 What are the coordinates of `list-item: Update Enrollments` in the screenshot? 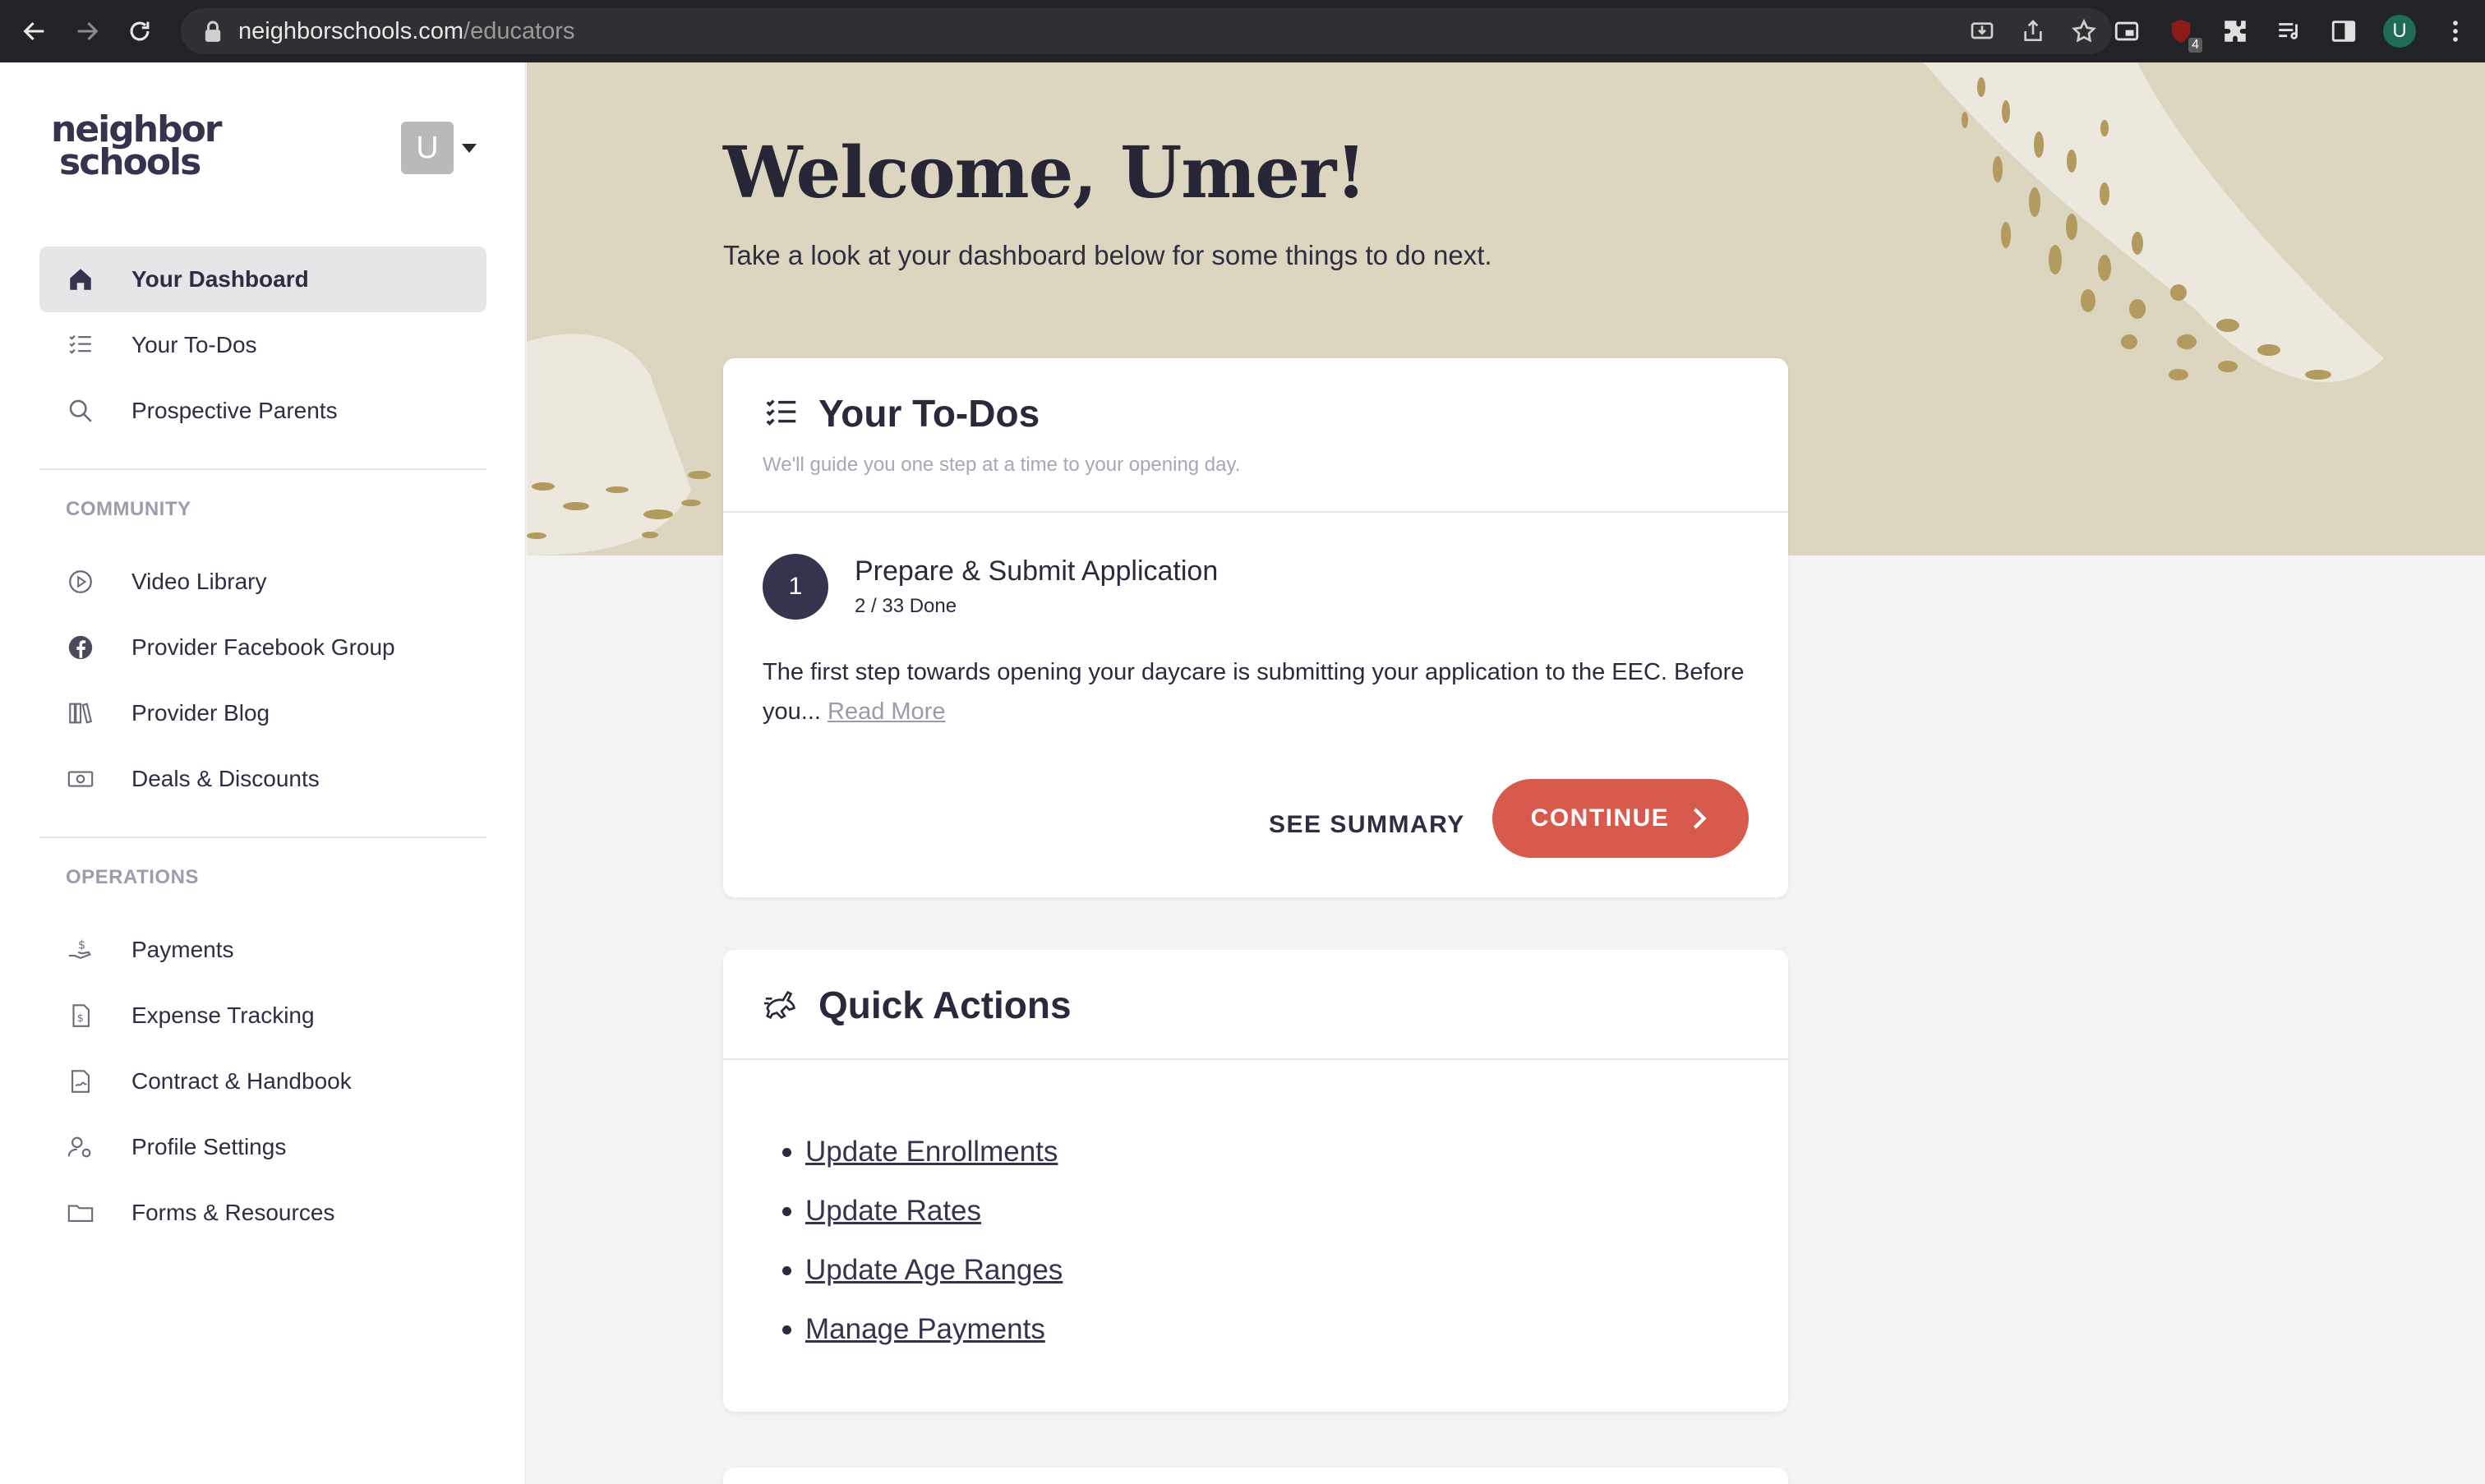 It's located at (922, 1152).